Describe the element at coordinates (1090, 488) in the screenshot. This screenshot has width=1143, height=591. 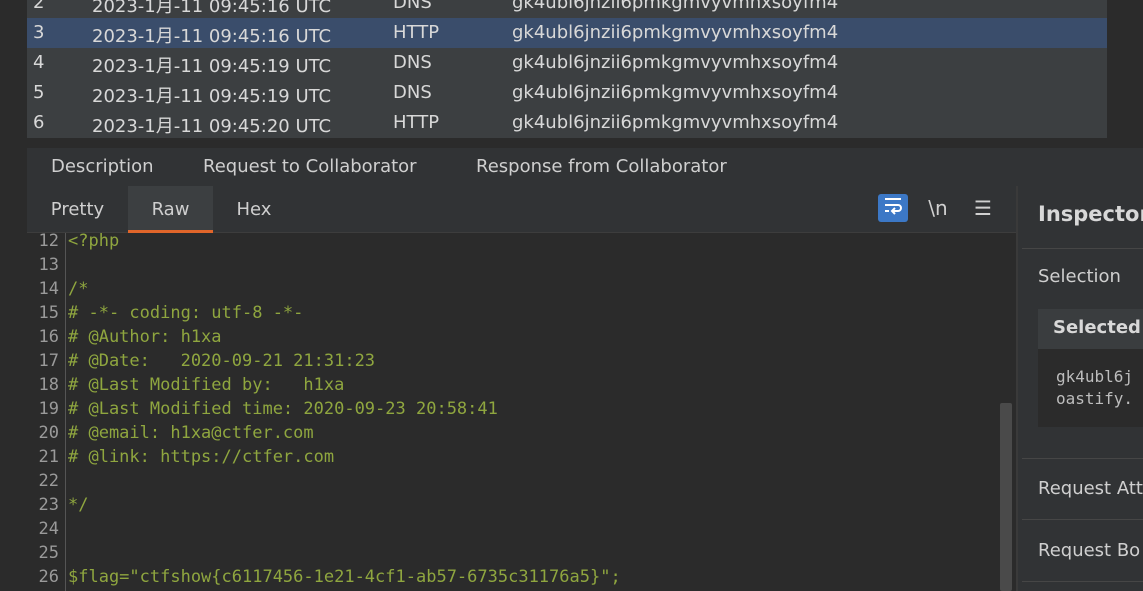
I see `request-attributes-section: Request Att` at that location.